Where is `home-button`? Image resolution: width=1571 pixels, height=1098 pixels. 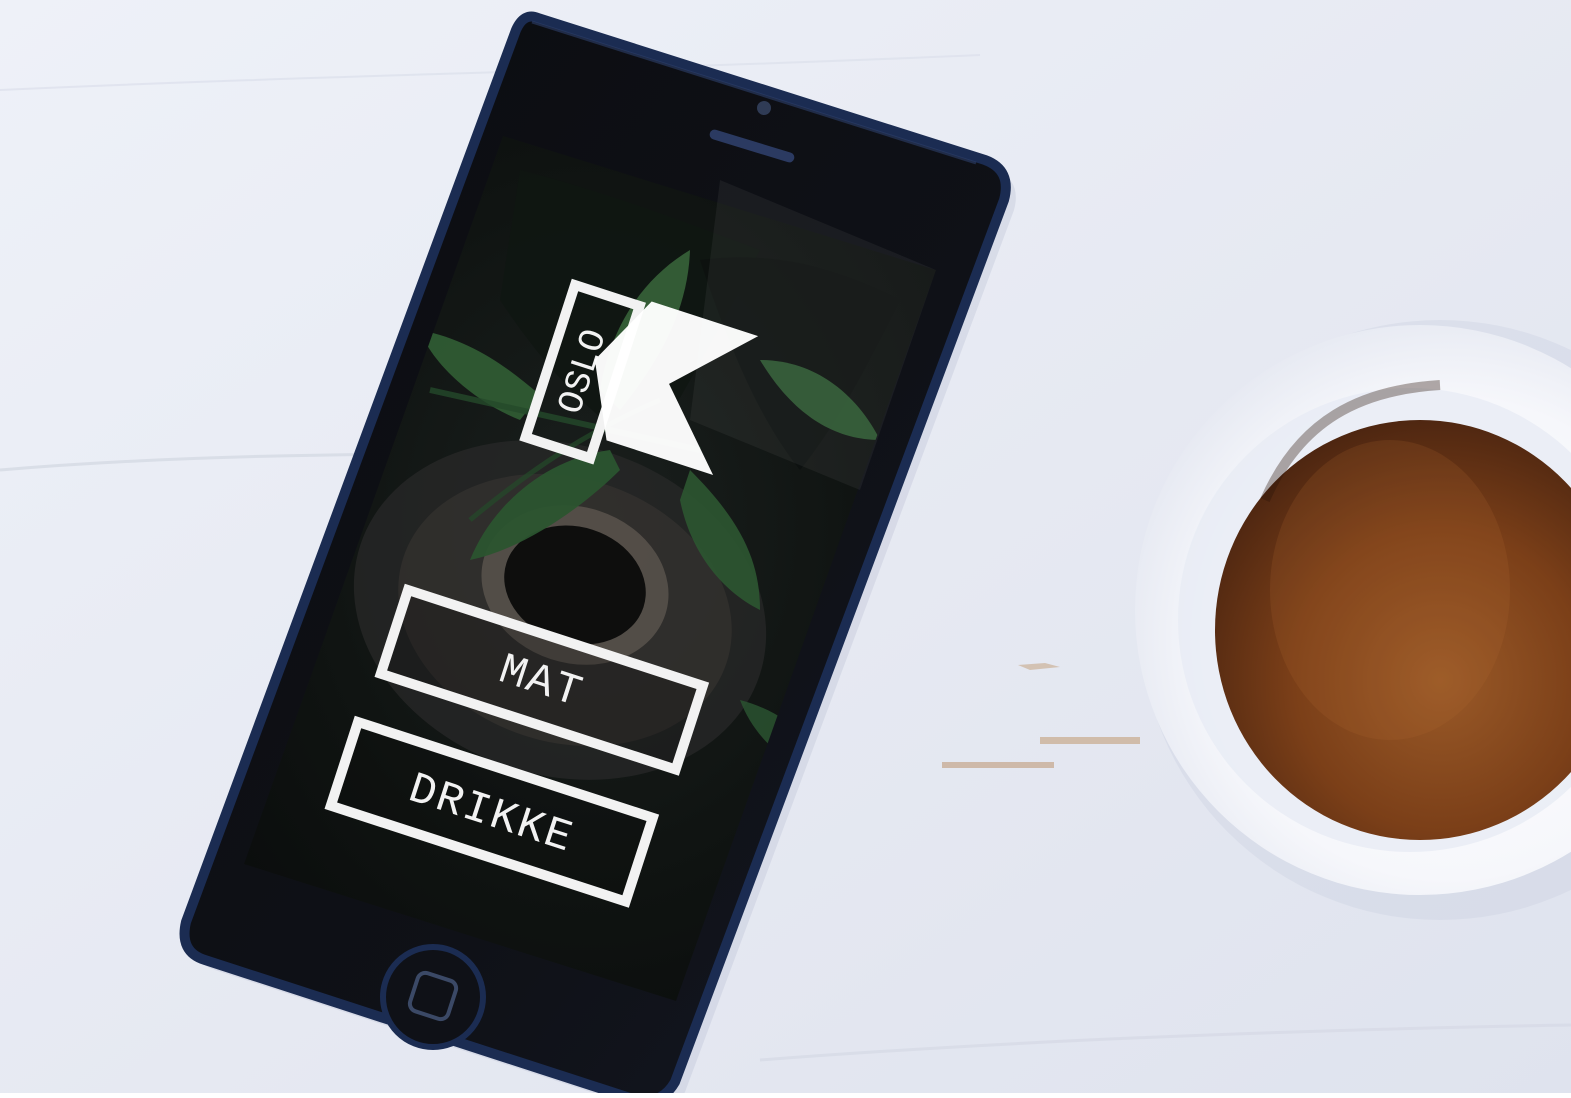
home-button is located at coordinates (433, 997).